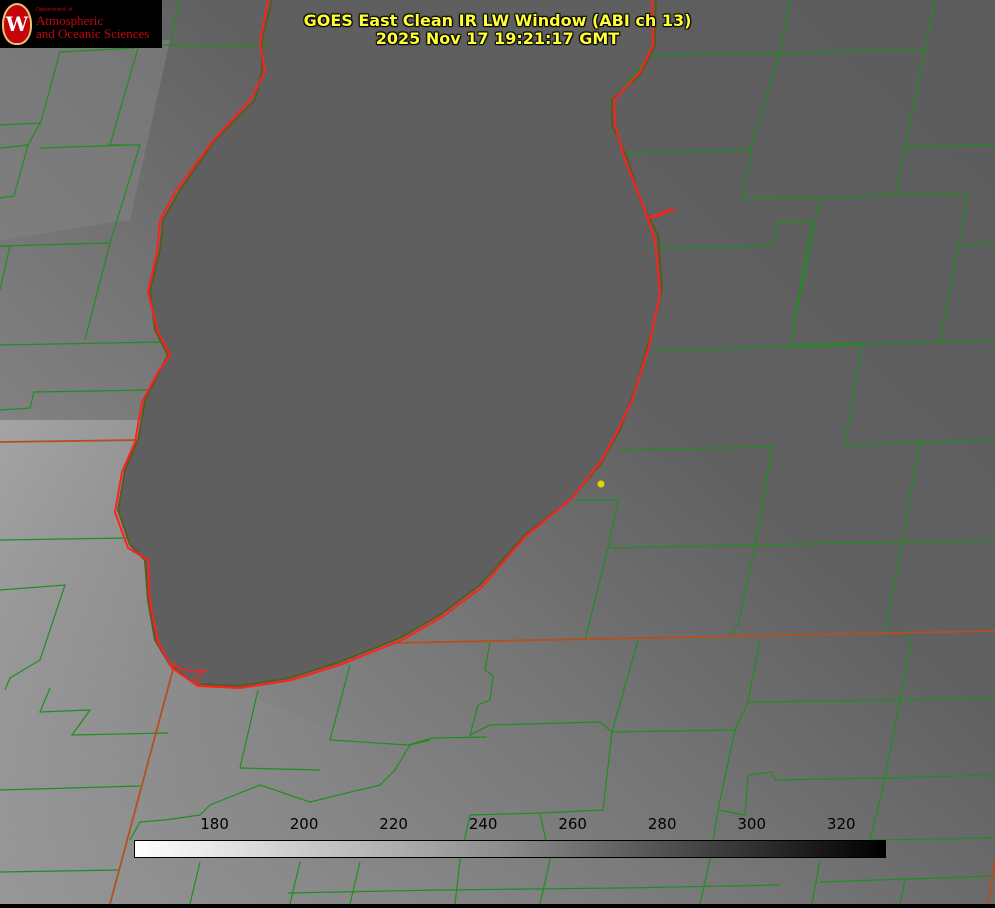 This screenshot has width=995, height=908. Describe the element at coordinates (601, 484) in the screenshot. I see `location-marker` at that location.